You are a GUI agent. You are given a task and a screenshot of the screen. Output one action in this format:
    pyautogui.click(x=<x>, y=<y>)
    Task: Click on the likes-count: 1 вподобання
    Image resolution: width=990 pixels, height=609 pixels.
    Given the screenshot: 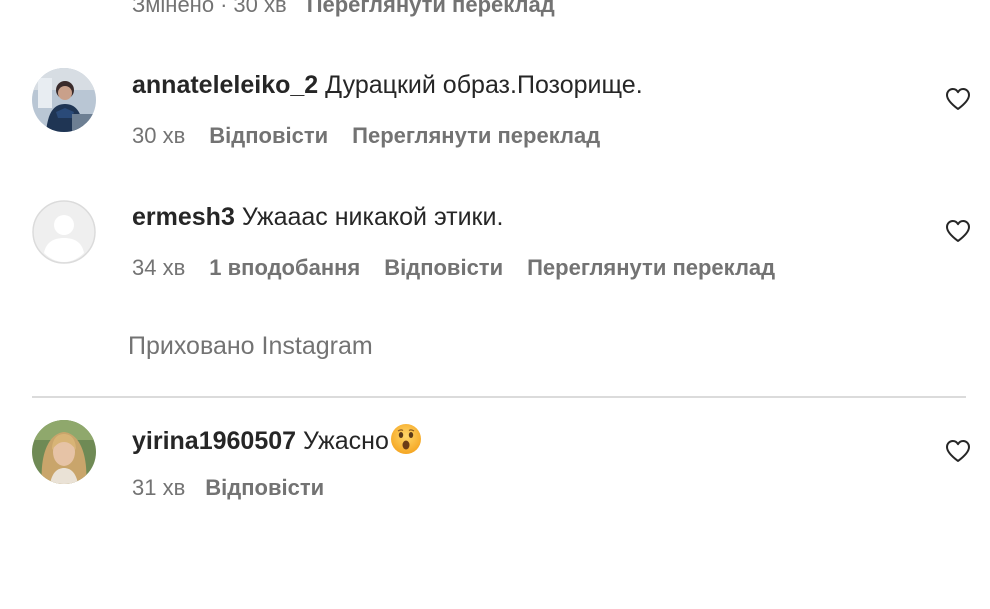 What is the action you would take?
    pyautogui.click(x=284, y=267)
    